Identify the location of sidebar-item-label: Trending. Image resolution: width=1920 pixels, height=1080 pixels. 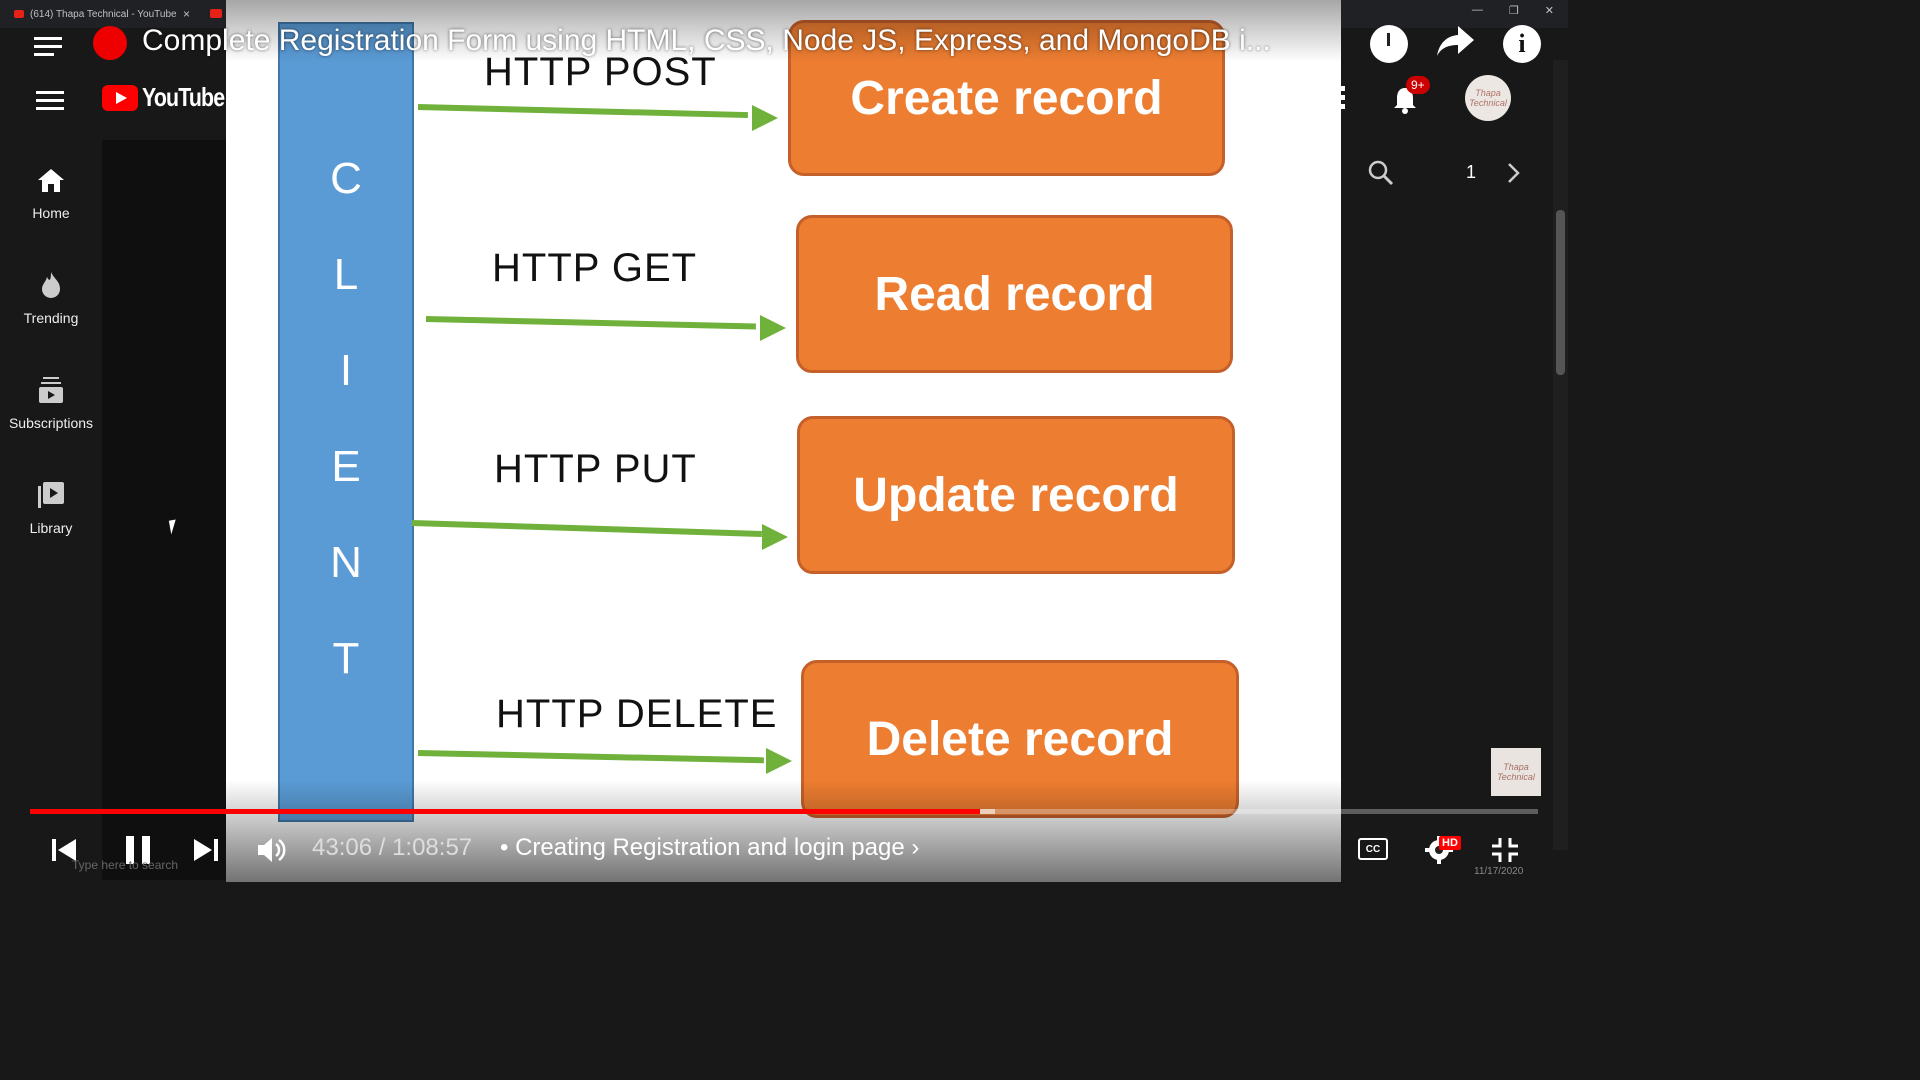
(51, 317).